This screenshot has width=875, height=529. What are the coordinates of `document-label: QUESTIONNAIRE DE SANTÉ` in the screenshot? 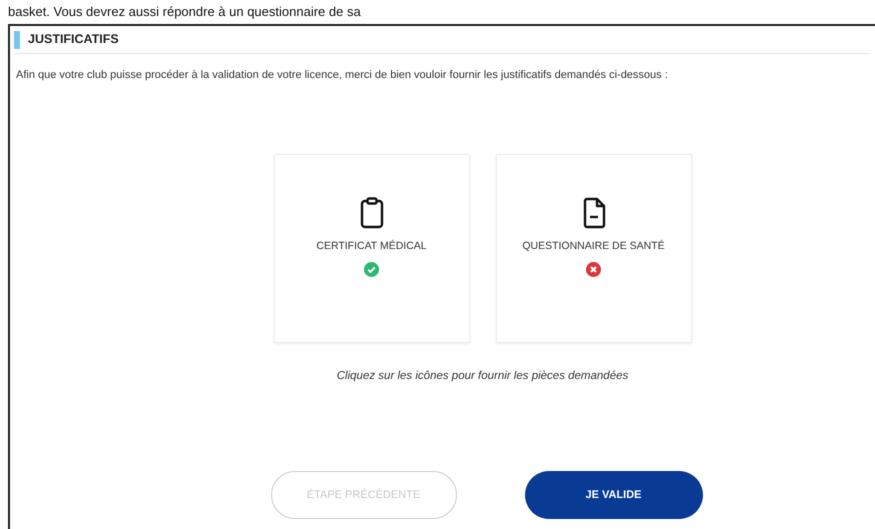 It's located at (593, 246).